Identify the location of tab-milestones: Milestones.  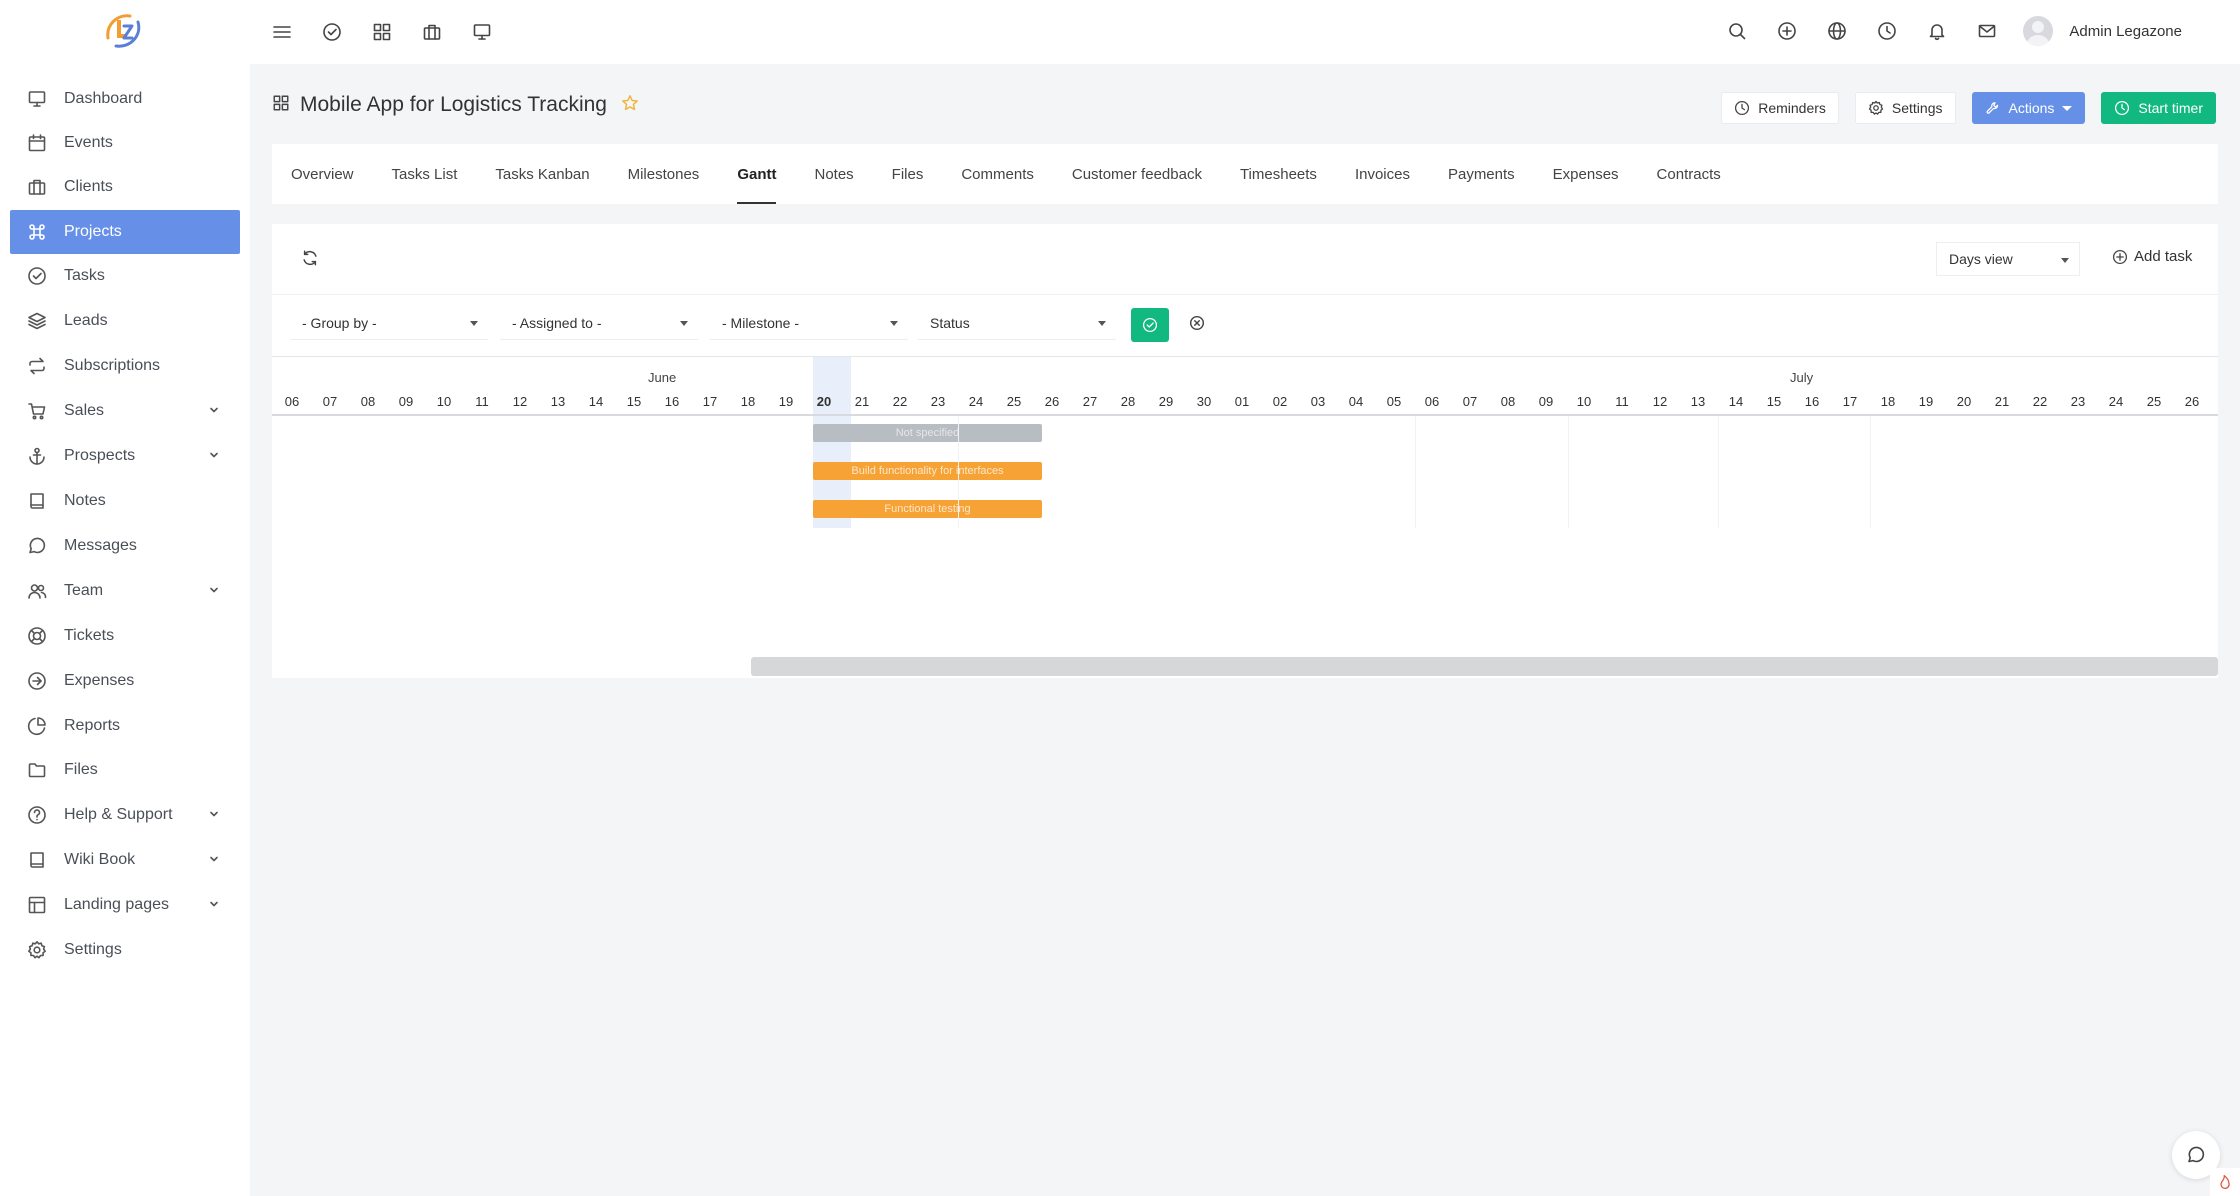
(664, 174).